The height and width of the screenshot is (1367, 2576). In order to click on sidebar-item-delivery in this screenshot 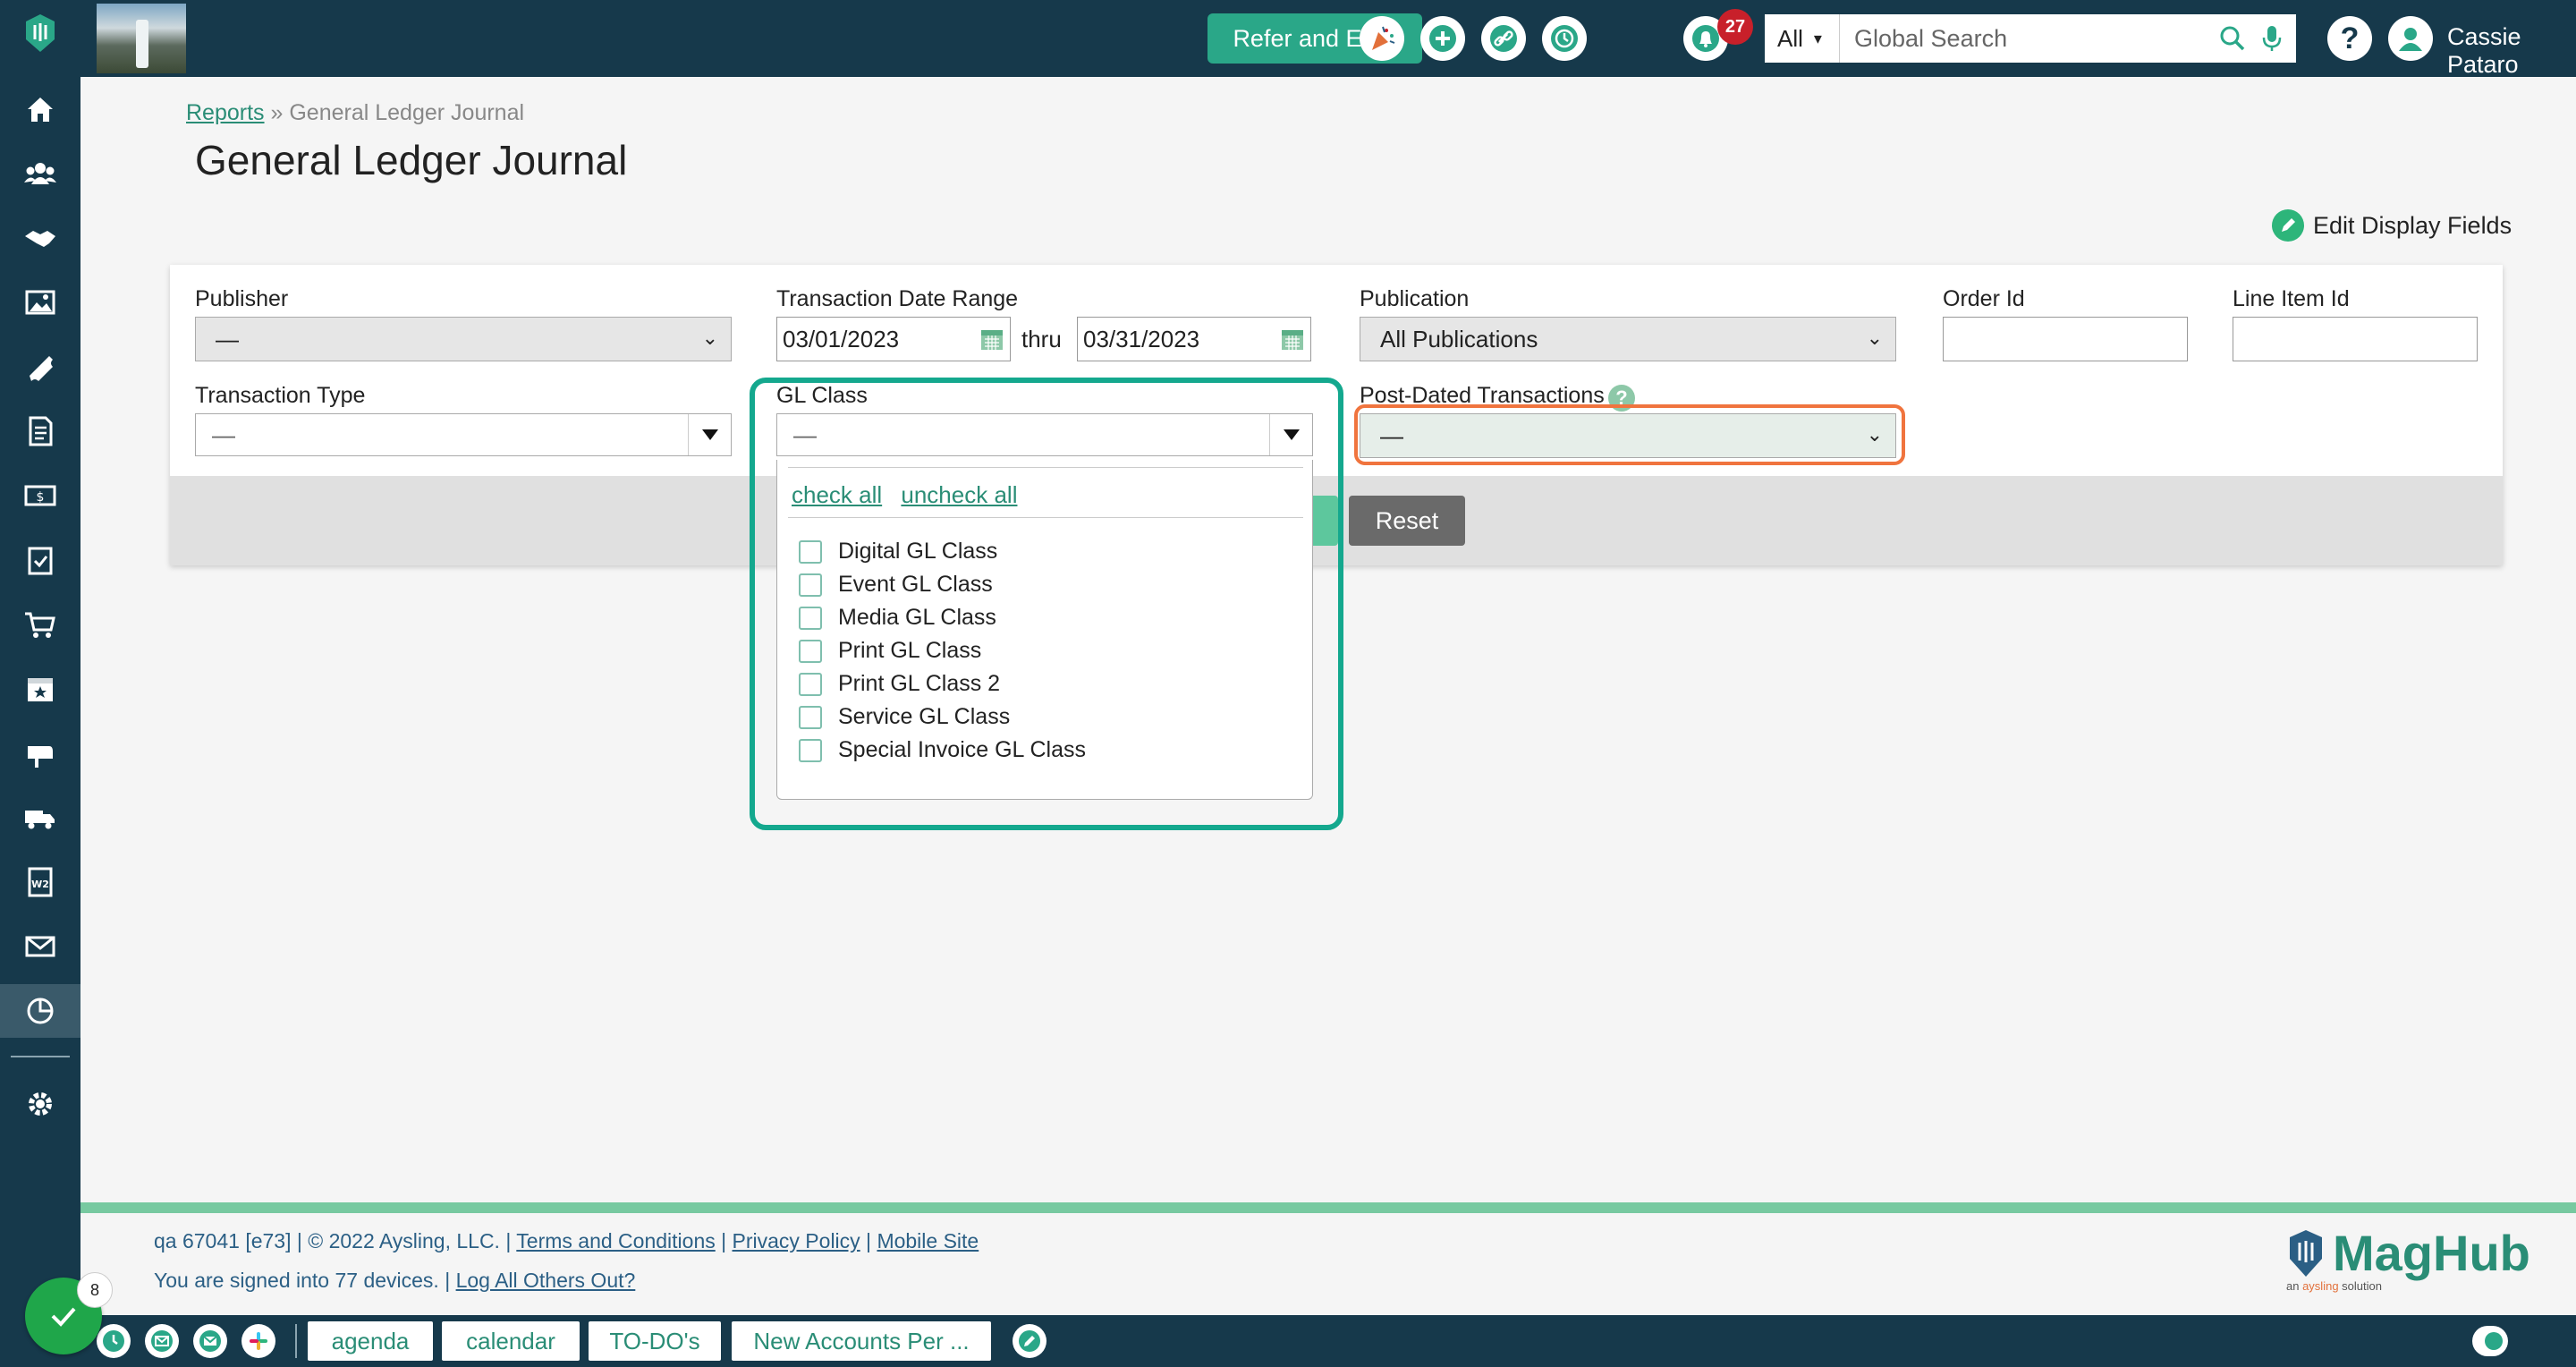, I will do `click(40, 818)`.